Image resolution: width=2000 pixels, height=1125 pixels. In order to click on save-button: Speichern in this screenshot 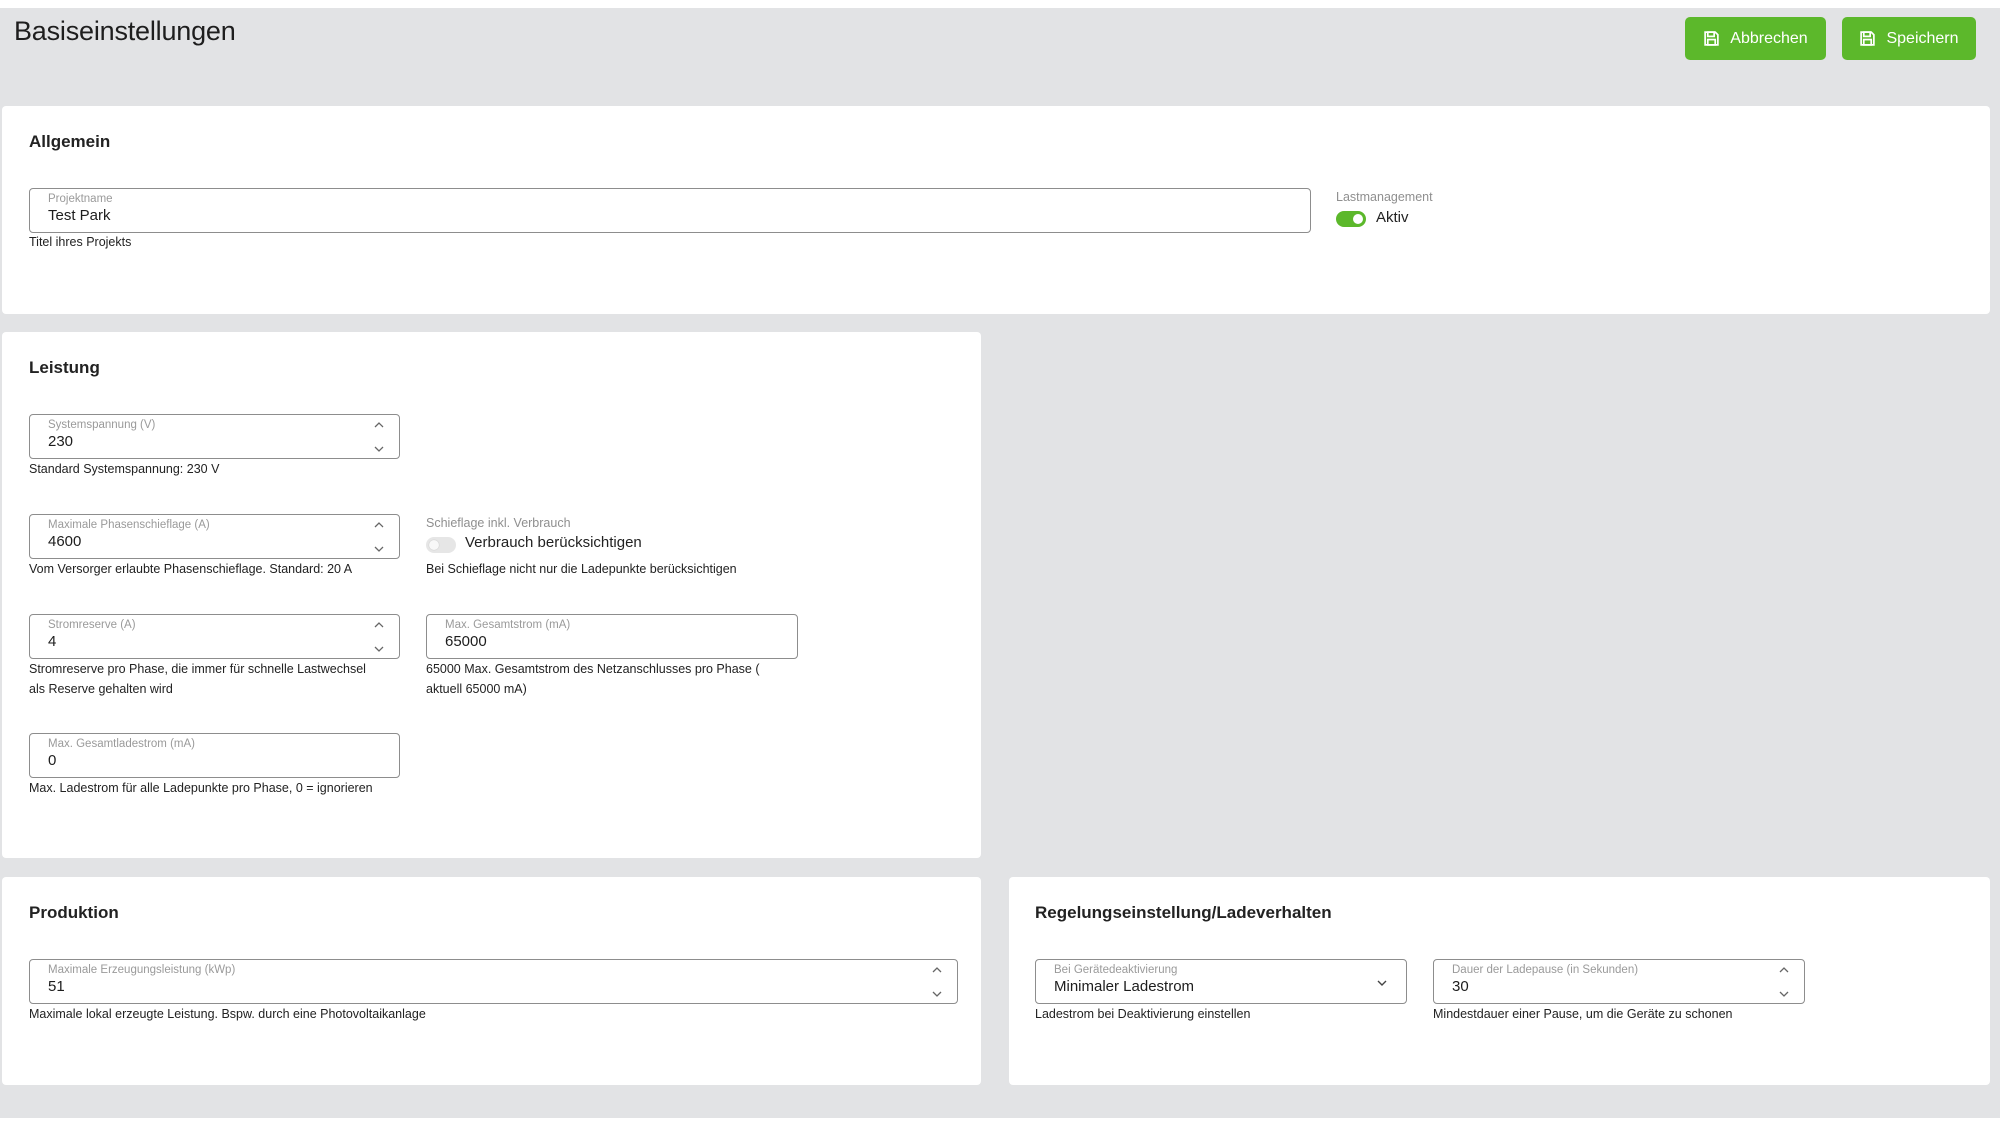, I will do `click(1909, 38)`.